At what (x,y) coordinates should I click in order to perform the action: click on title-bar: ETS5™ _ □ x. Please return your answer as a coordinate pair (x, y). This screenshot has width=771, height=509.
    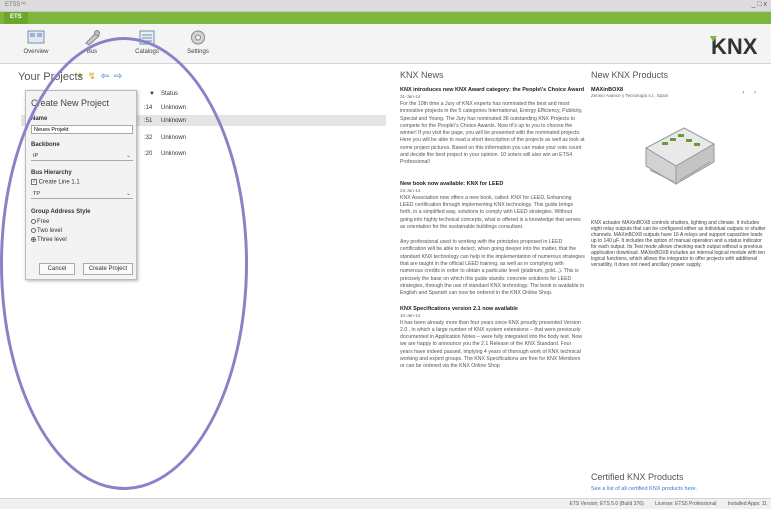
    Looking at the image, I should click on (385, 6).